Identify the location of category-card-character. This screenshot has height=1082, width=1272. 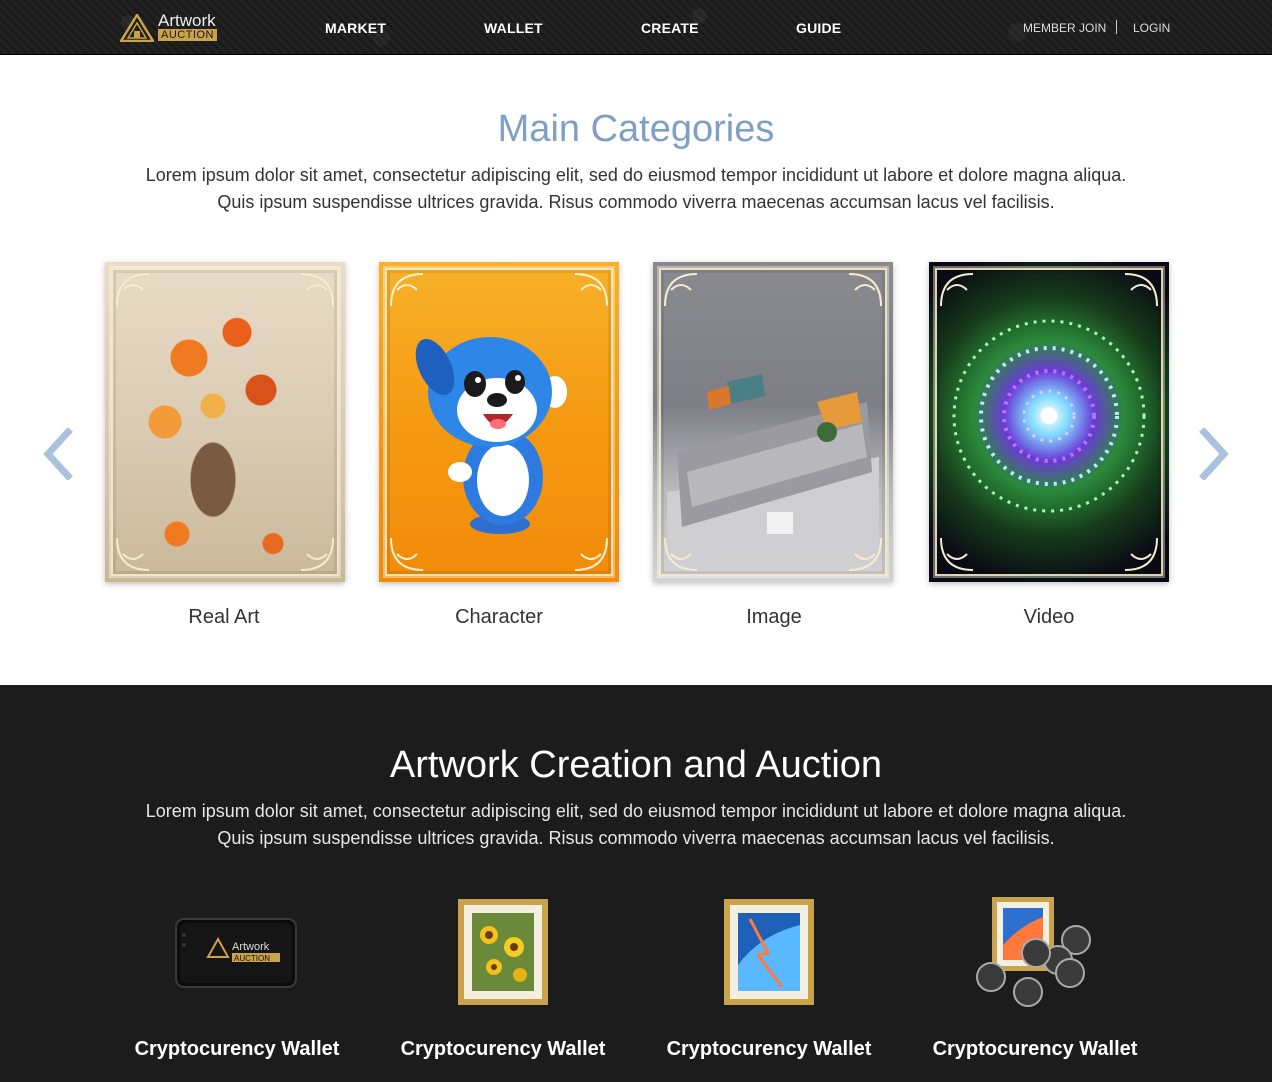
(499, 422).